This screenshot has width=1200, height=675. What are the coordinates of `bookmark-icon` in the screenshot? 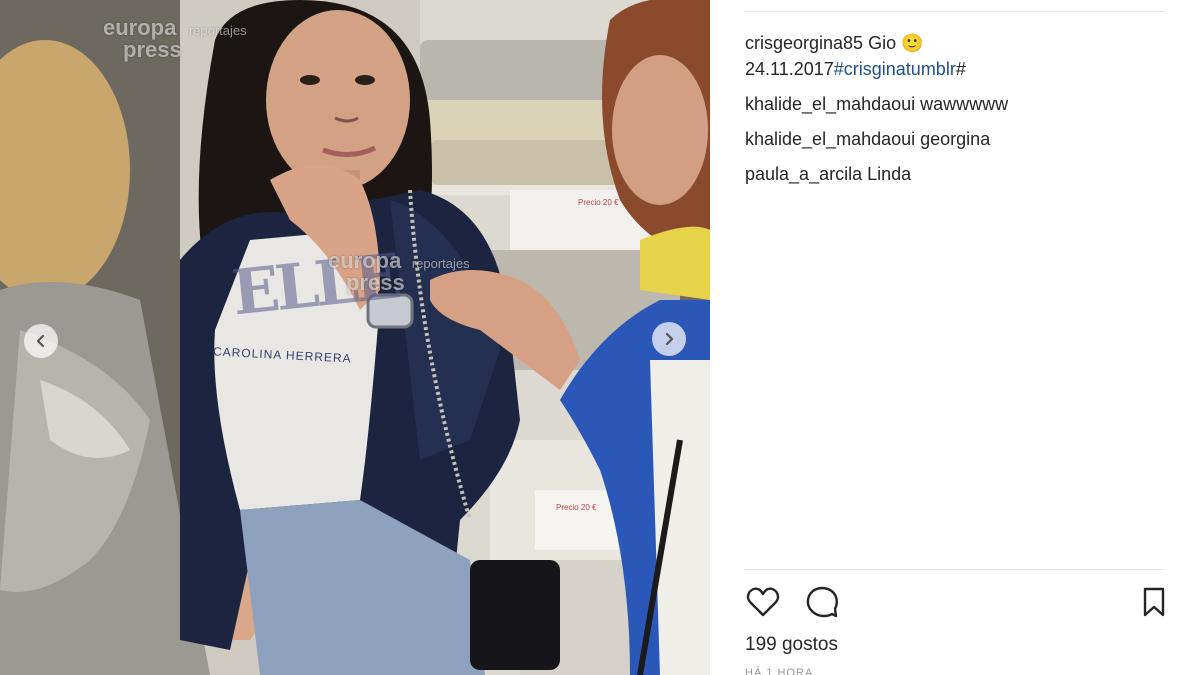 It's located at (1154, 602).